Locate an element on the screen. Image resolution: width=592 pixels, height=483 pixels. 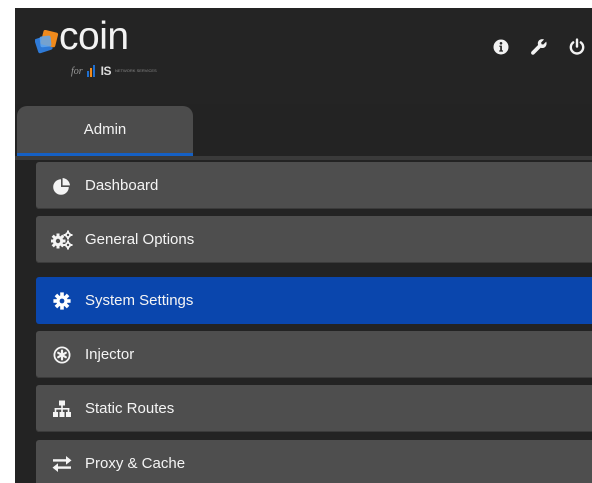
tab-admin: Admin is located at coordinates (105, 131).